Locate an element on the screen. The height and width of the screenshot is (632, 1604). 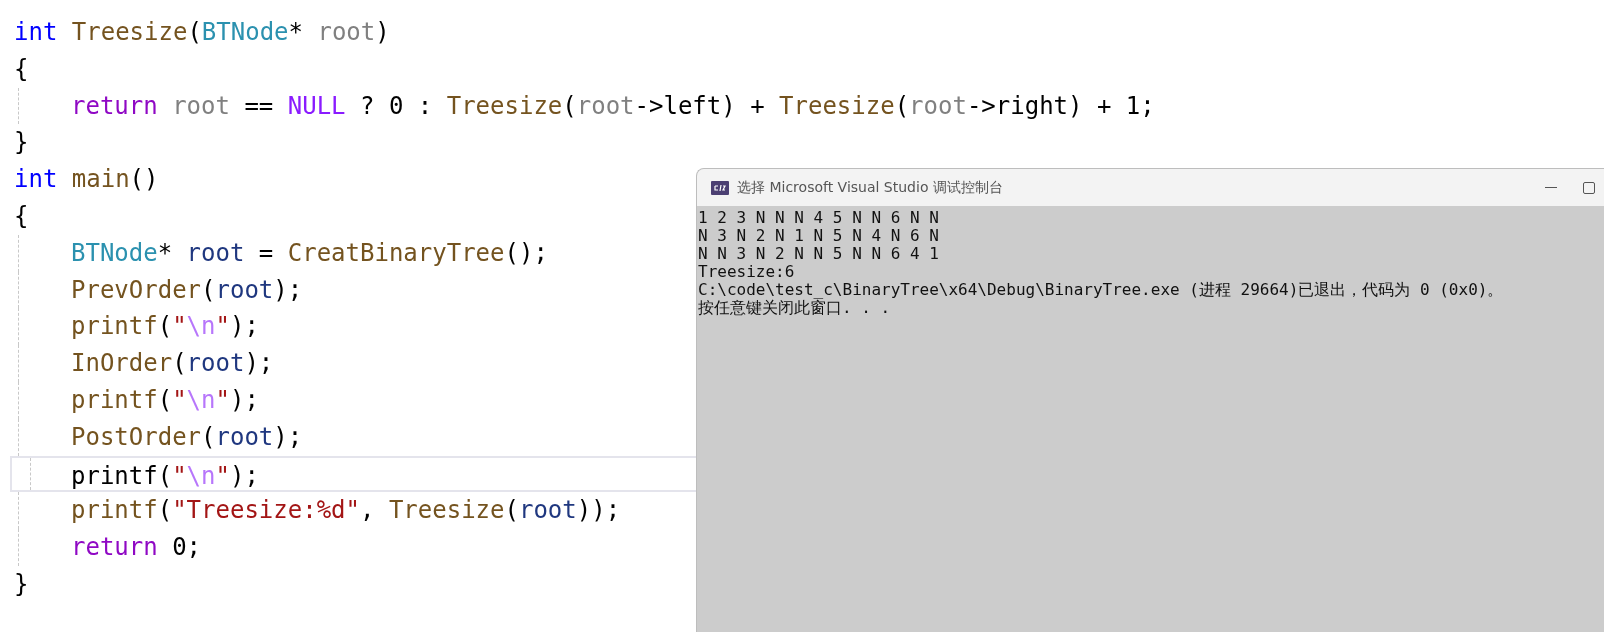
code-line: return 0; is located at coordinates (136, 548).